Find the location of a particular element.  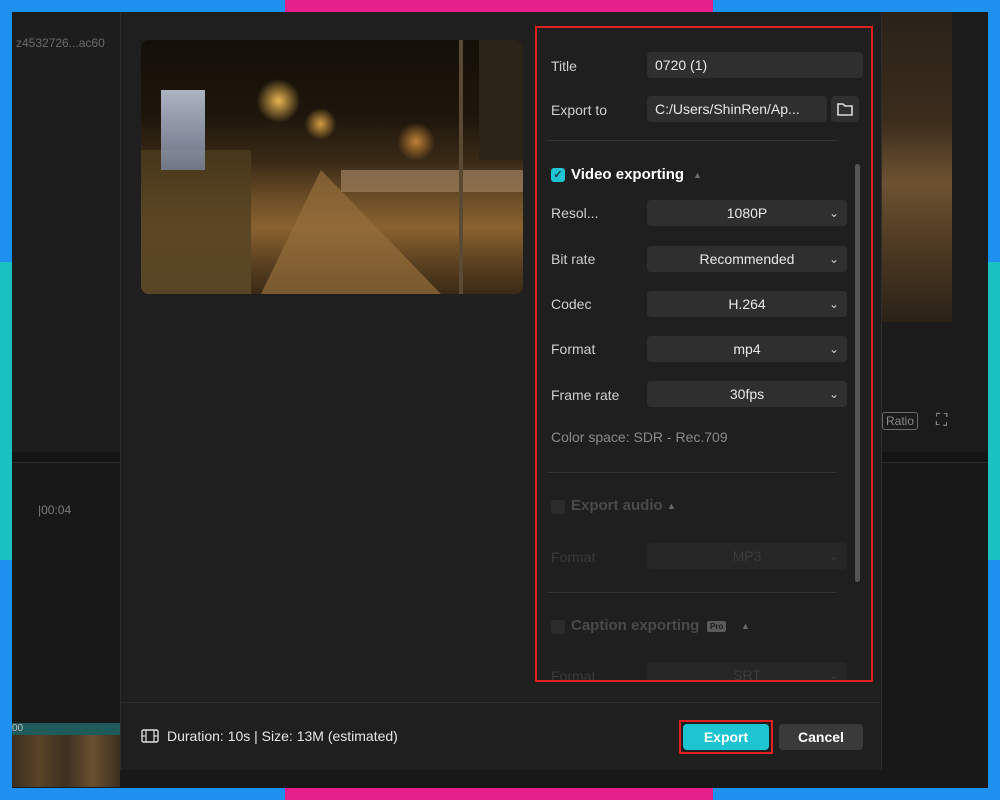

format-value: mp4 is located at coordinates (747, 349).